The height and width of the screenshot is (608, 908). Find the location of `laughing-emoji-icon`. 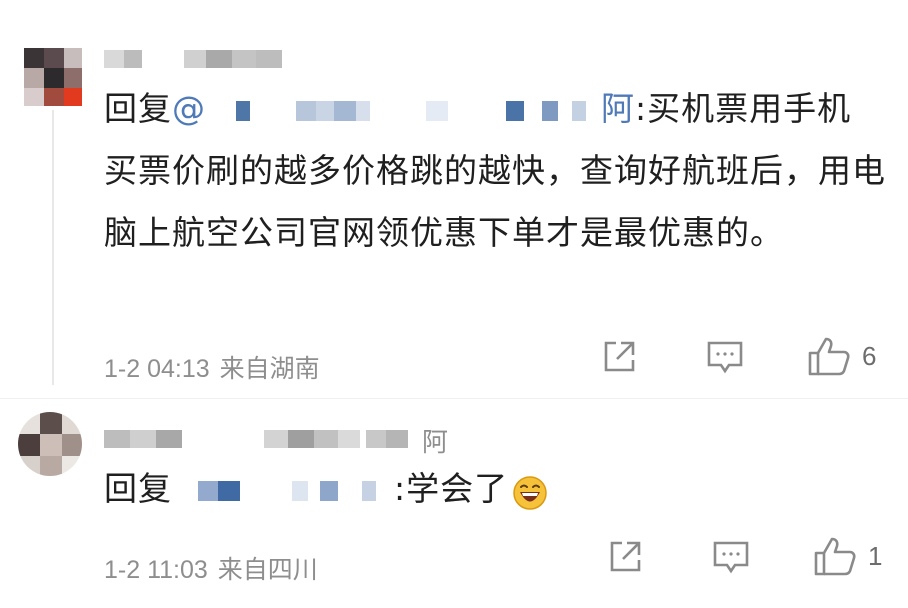

laughing-emoji-icon is located at coordinates (530, 489).